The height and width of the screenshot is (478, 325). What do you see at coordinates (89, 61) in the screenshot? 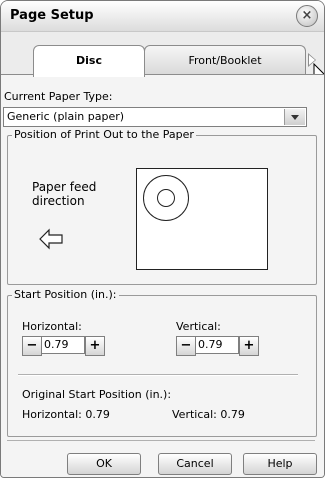
I see `tab-disc: Disc` at bounding box center [89, 61].